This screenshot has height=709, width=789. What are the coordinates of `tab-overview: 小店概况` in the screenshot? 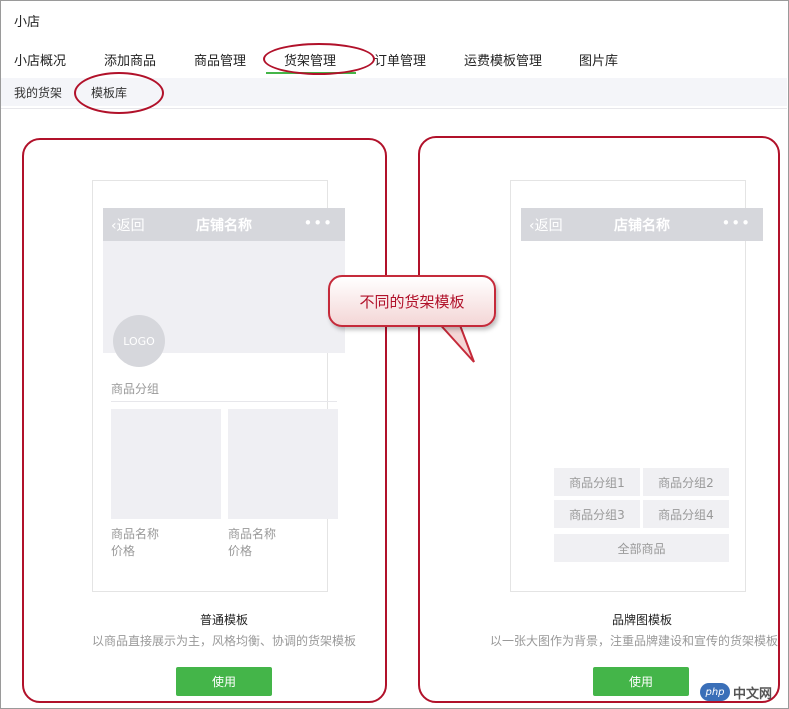 It's located at (40, 59).